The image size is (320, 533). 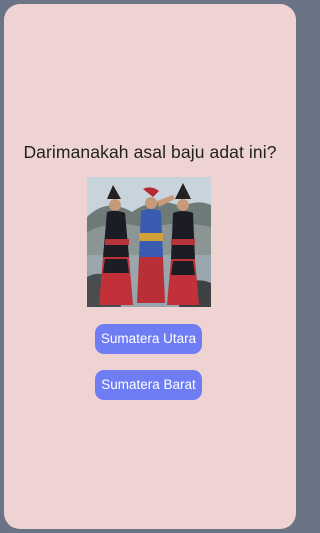 What do you see at coordinates (148, 339) in the screenshot?
I see `answer-button-sumatera-utara: Sumatera Utara` at bounding box center [148, 339].